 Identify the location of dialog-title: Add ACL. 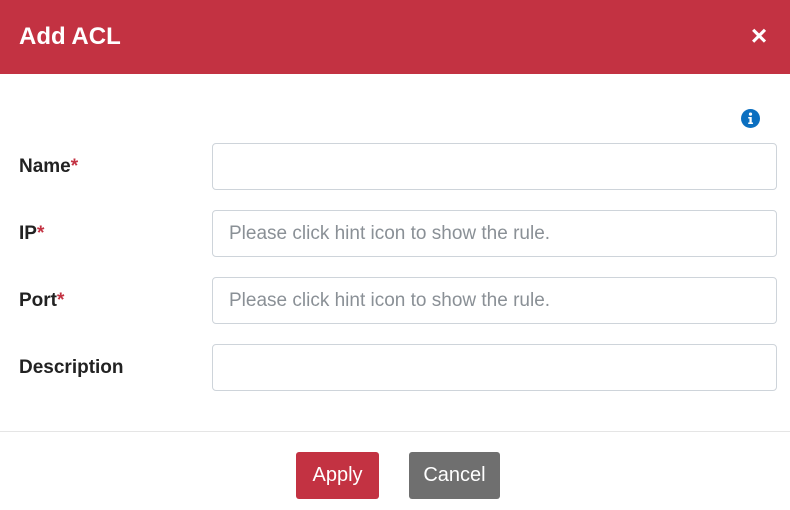
(70, 36).